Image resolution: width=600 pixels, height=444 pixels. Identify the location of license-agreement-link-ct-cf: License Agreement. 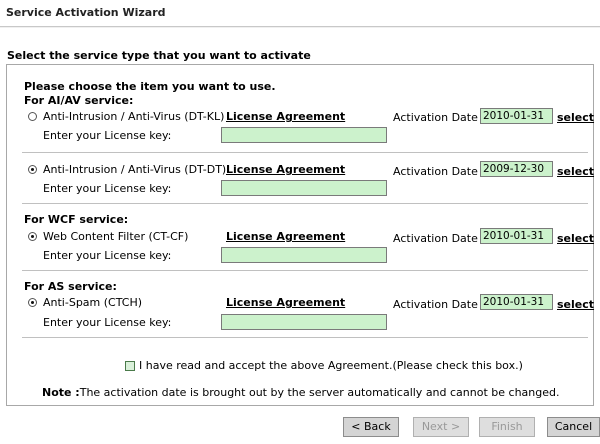
(285, 236).